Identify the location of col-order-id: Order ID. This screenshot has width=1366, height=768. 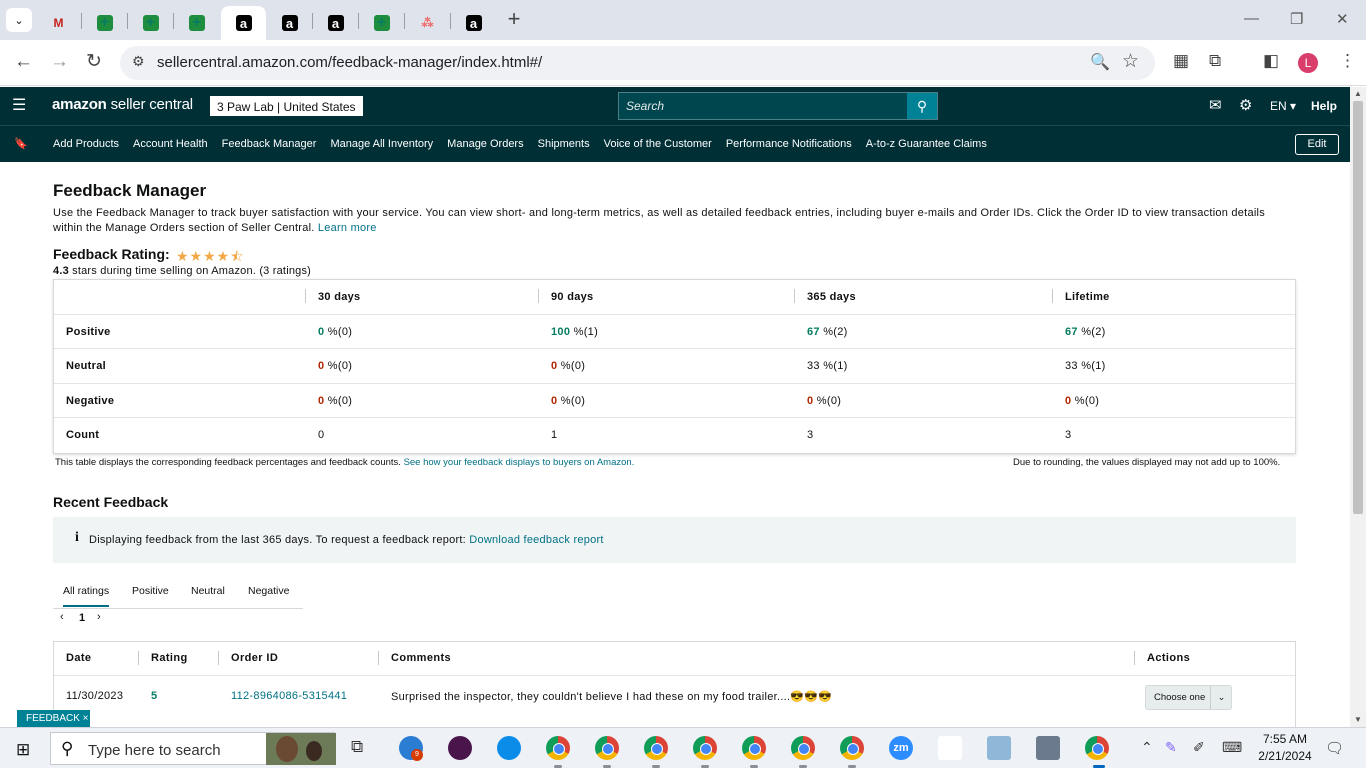
(254, 658).